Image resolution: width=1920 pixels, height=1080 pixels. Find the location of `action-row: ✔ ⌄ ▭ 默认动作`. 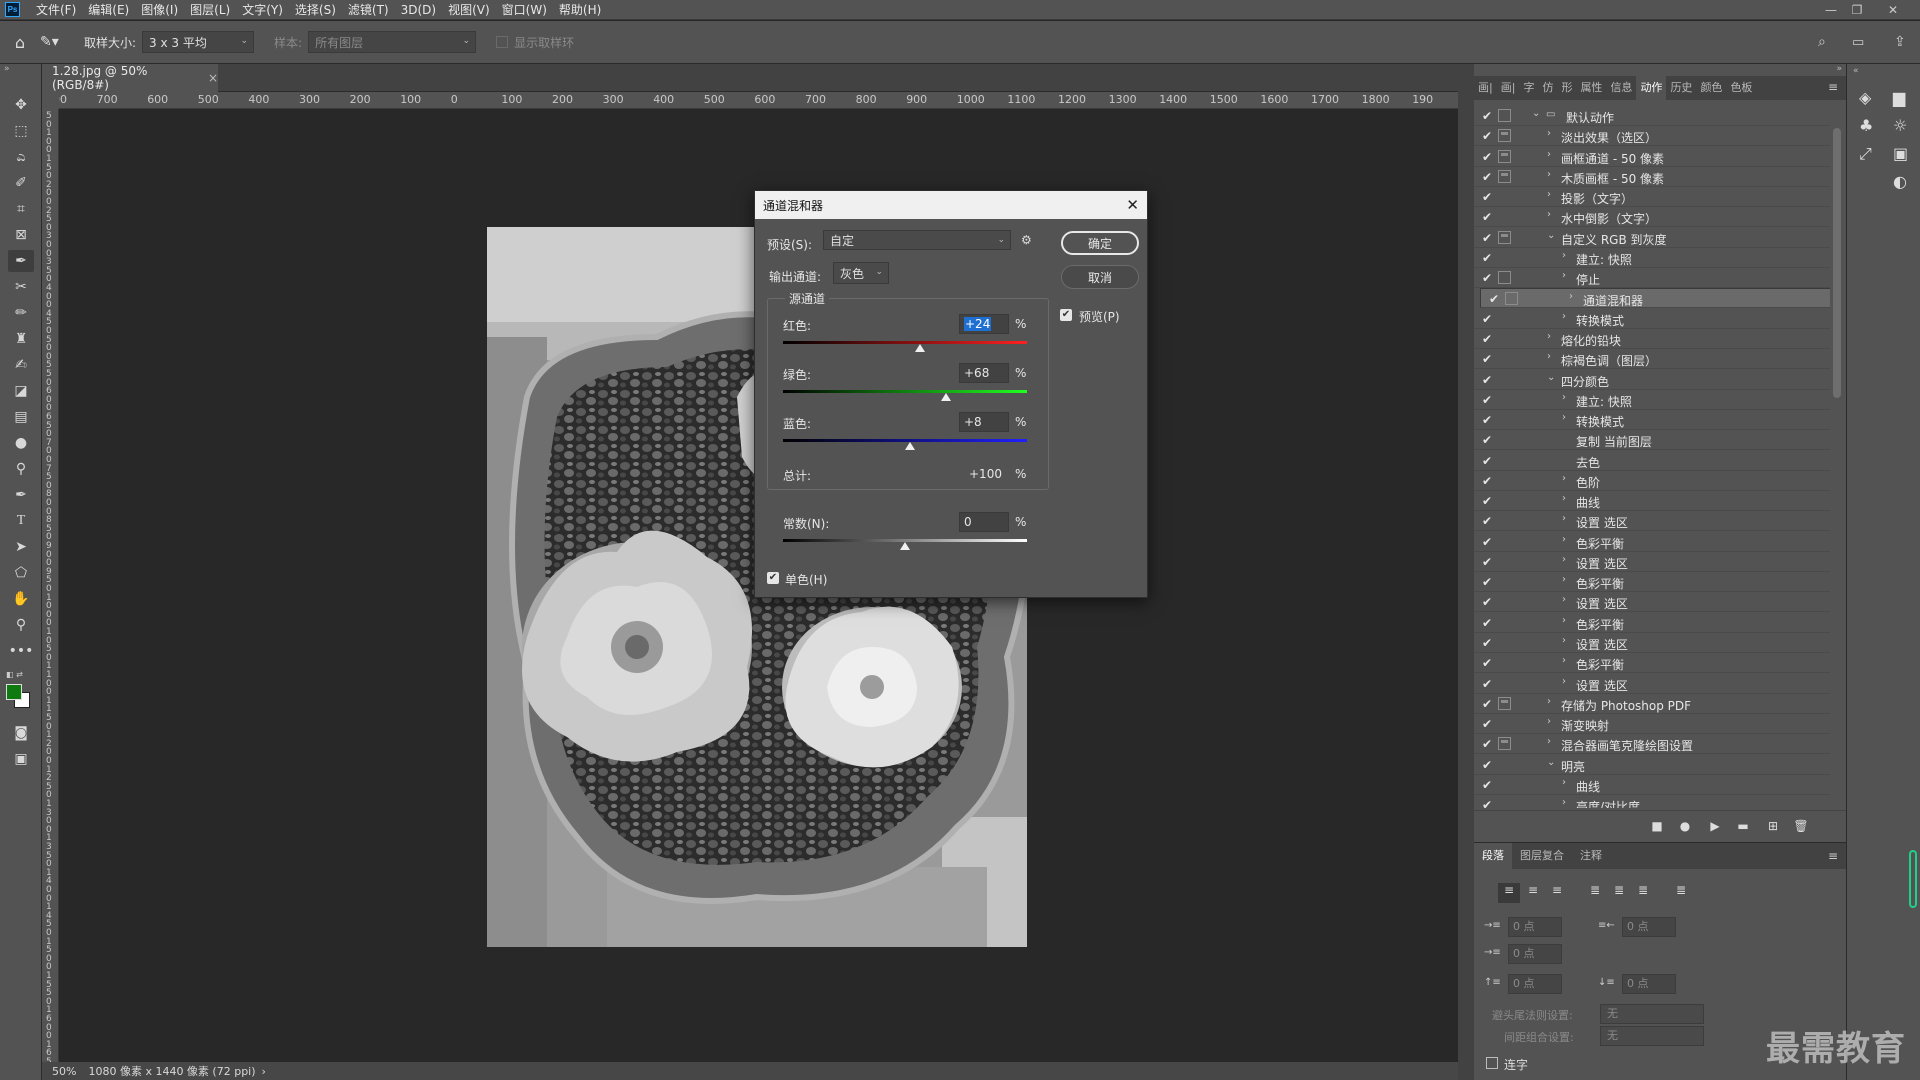

action-row: ✔ ⌄ ▭ 默认动作 is located at coordinates (1653, 116).